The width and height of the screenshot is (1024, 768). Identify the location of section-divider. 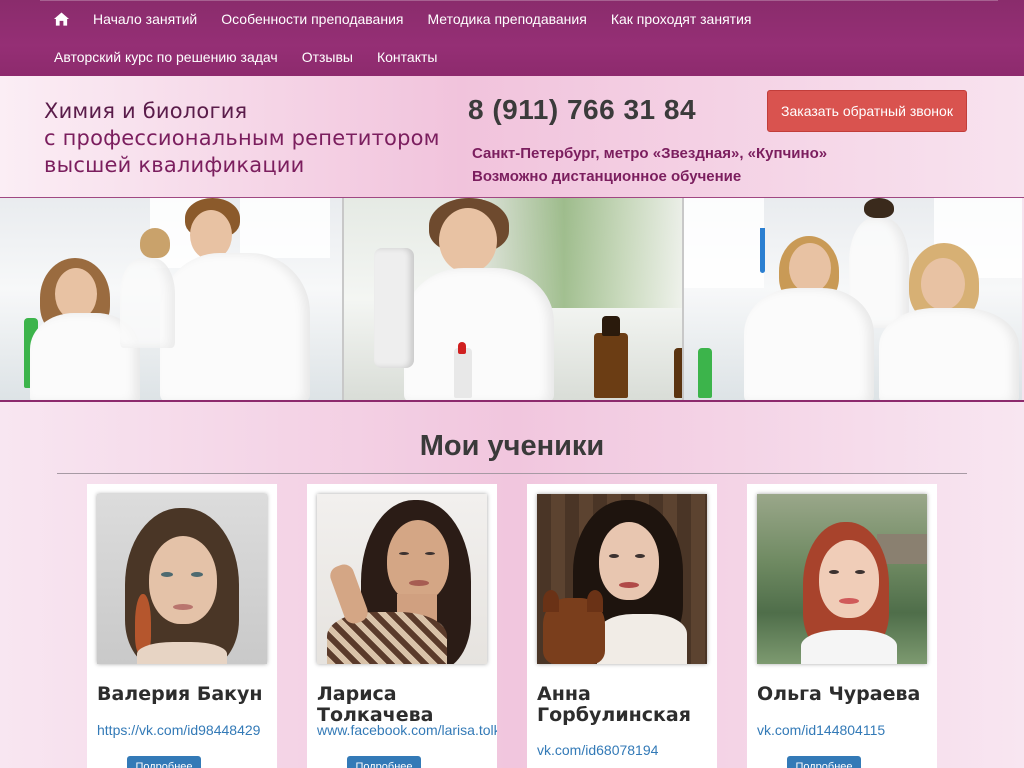
(512, 473).